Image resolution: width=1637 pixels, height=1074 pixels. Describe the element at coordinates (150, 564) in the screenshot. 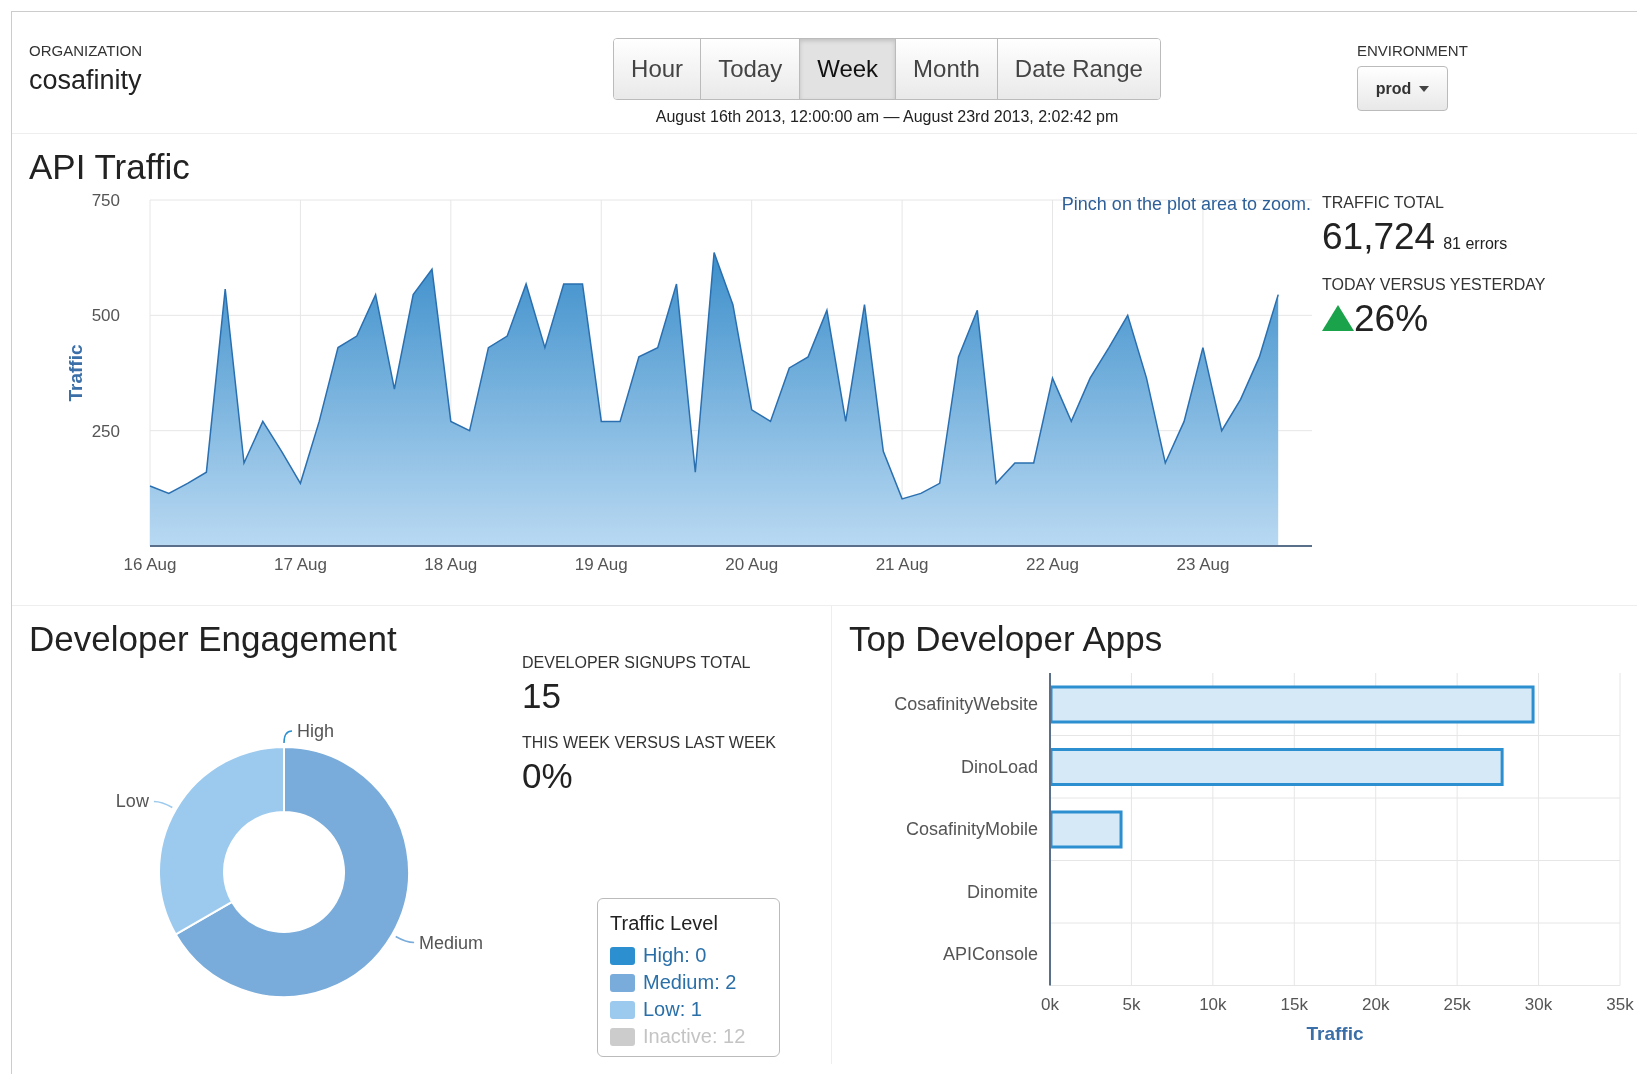

I see `axis-tick-label: 16 Aug` at that location.